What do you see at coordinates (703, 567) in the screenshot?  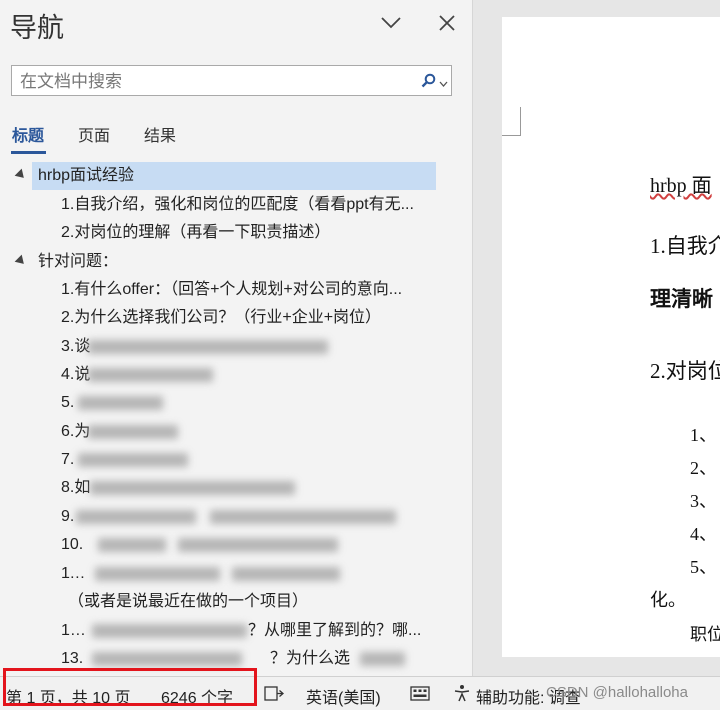 I see `doc-list-item: 5、` at bounding box center [703, 567].